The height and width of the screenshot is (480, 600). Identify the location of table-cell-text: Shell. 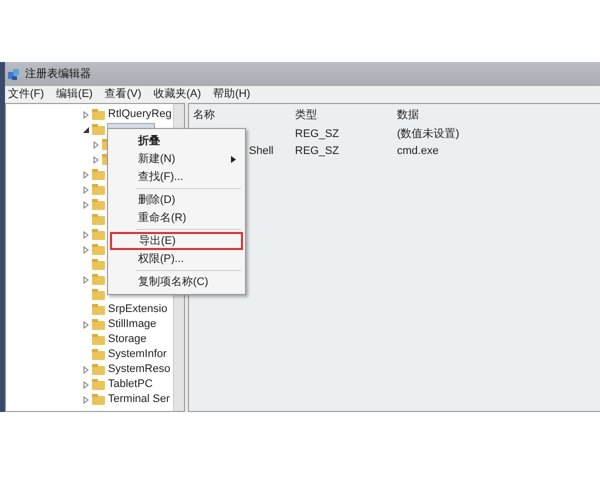
(261, 152).